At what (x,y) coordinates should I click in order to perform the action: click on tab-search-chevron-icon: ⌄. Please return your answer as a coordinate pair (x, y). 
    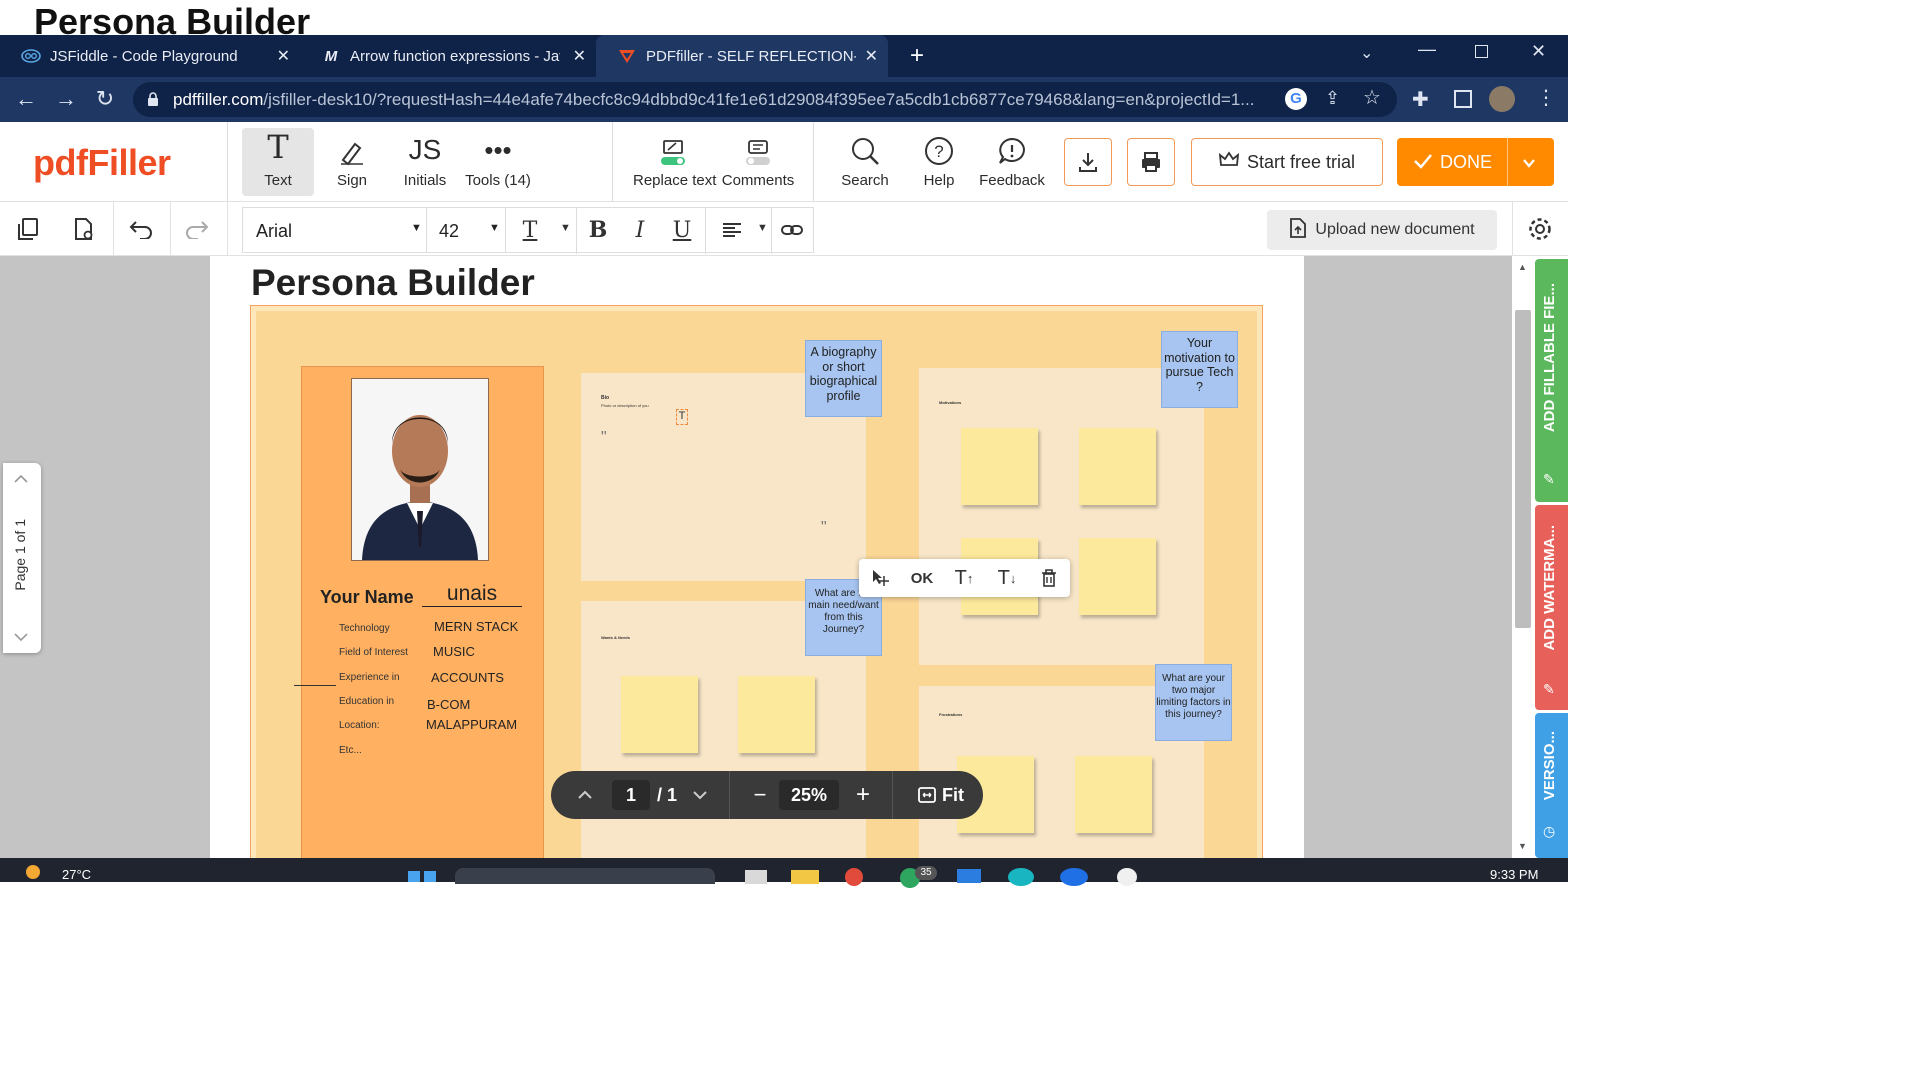
    Looking at the image, I should click on (1366, 53).